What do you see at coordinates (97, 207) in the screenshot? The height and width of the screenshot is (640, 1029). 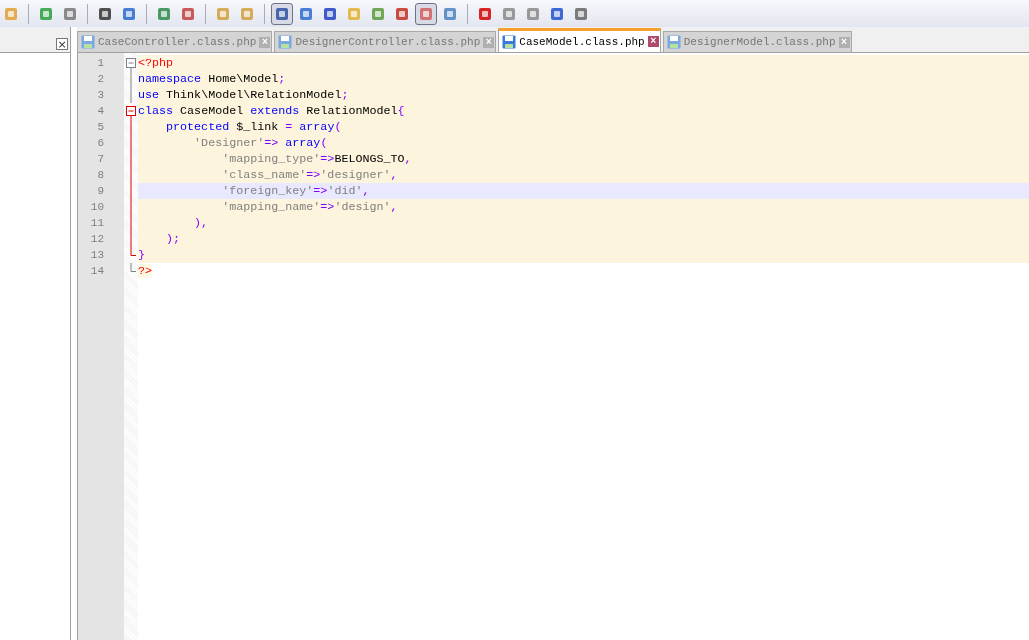 I see `line-number: 10` at bounding box center [97, 207].